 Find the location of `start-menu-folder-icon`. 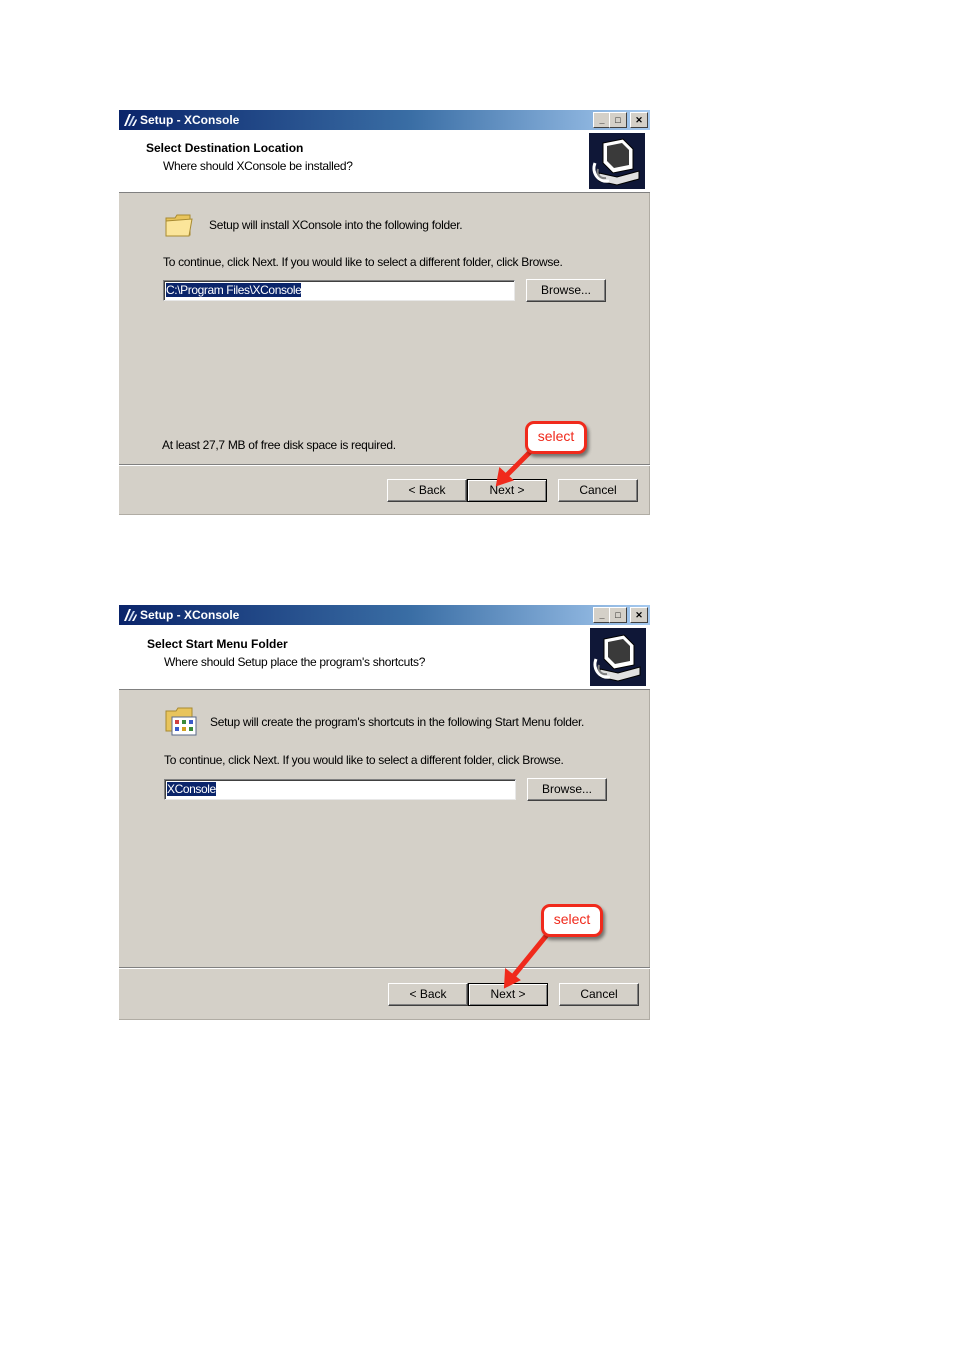

start-menu-folder-icon is located at coordinates (181, 721).